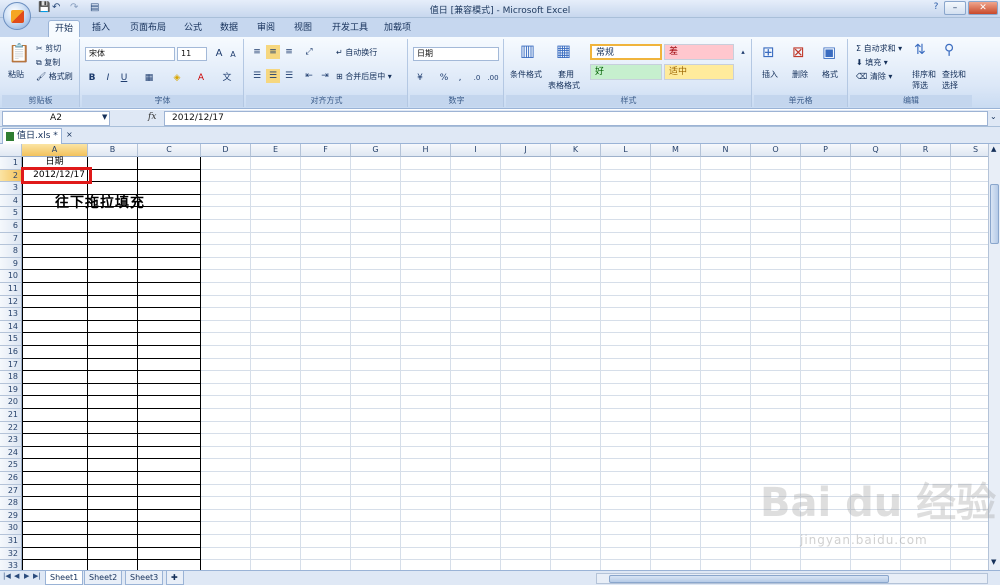 This screenshot has width=1000, height=585. What do you see at coordinates (169, 251) in the screenshot?
I see `cell-C8` at bounding box center [169, 251].